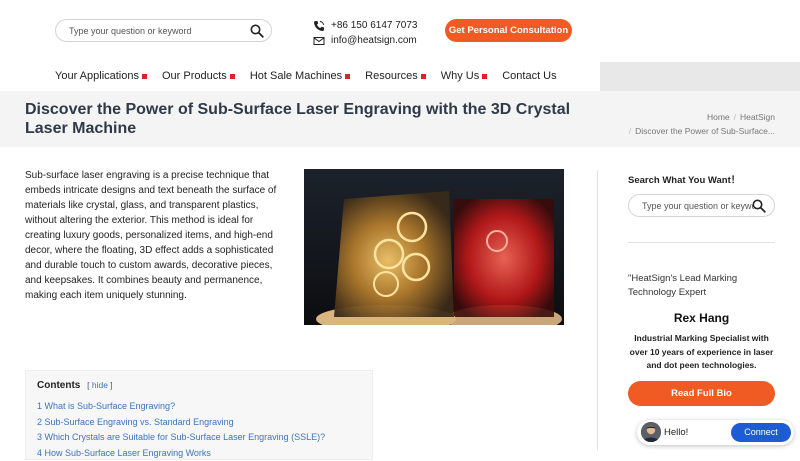  I want to click on nav-hot-sale-machines: Hot Sale Machines, so click(300, 76).